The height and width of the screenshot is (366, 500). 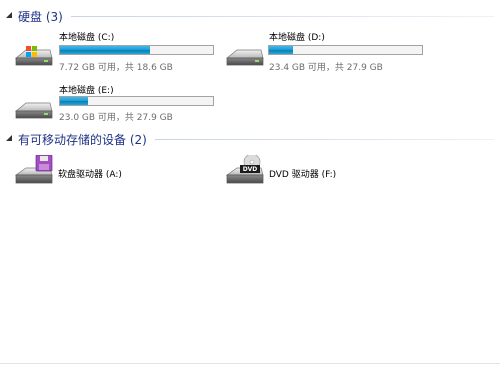 What do you see at coordinates (326, 68) in the screenshot?
I see `drive-free-space: 23.4 GB 可用，共 27.9 GB` at bounding box center [326, 68].